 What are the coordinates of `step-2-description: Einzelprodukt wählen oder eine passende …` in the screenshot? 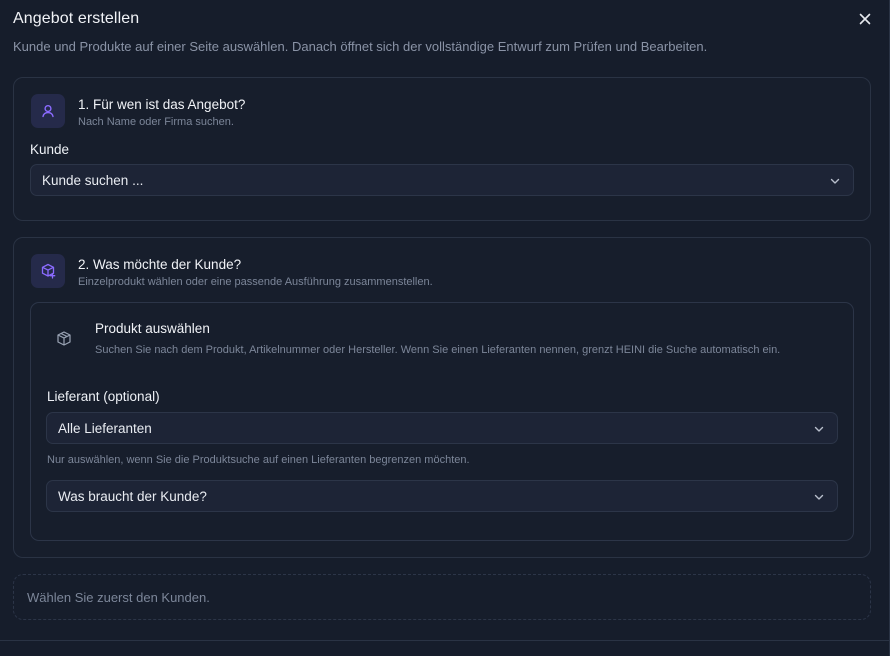 It's located at (255, 282).